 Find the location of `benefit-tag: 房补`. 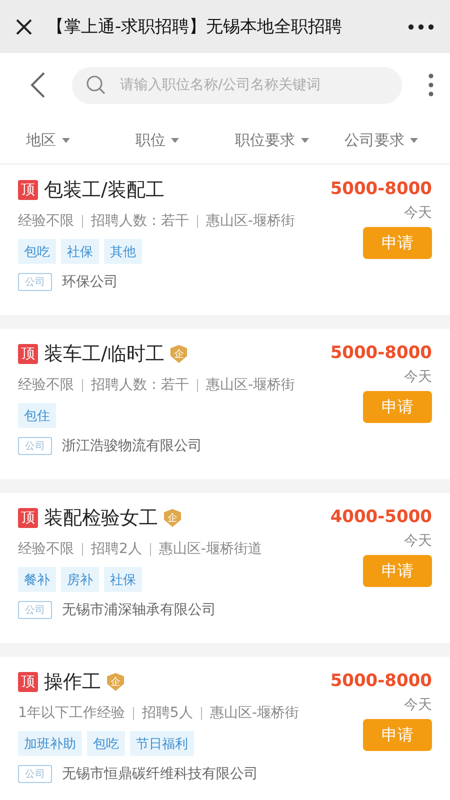

benefit-tag: 房补 is located at coordinates (80, 579).